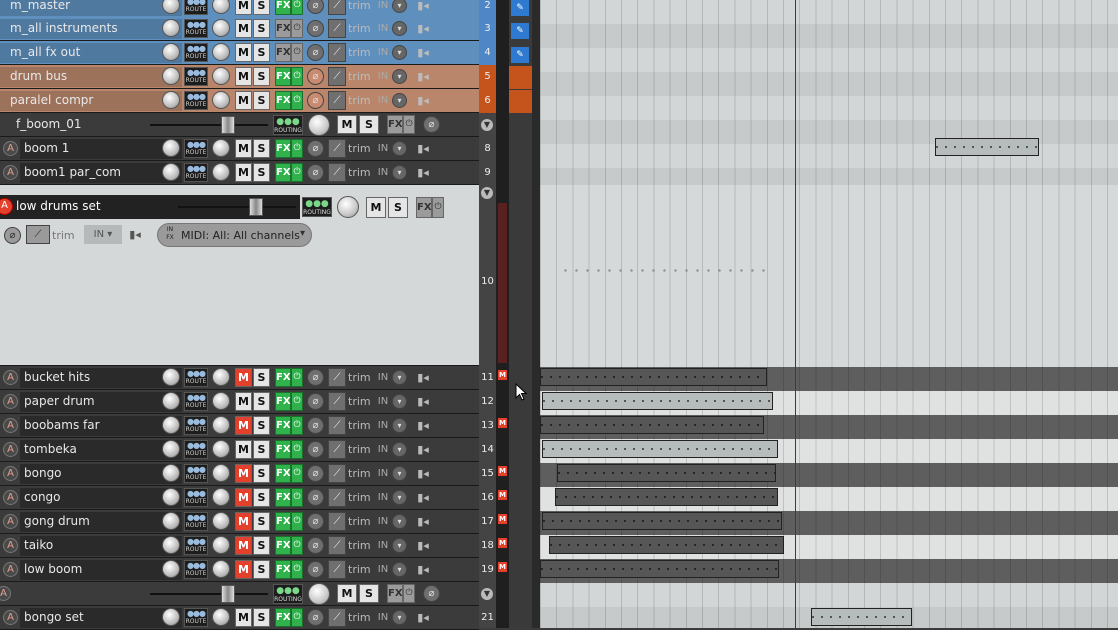  What do you see at coordinates (92, 377) in the screenshot?
I see `track-name: bucket hits` at bounding box center [92, 377].